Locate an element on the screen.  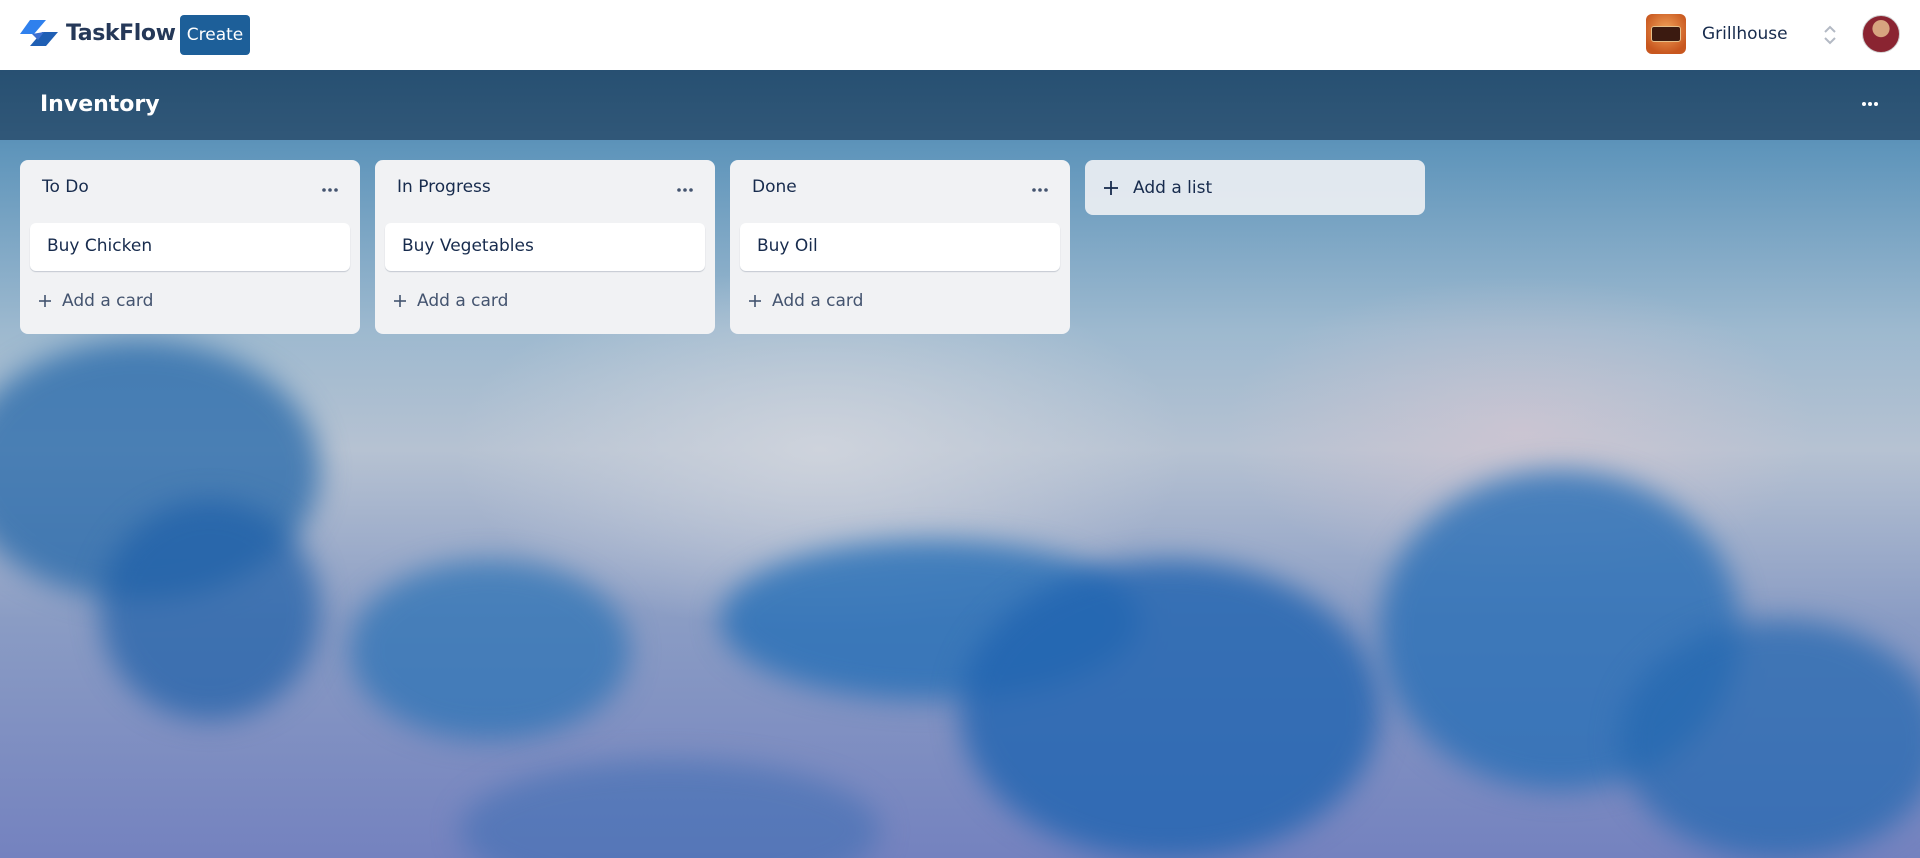
app-name: TaskFlow is located at coordinates (121, 33).